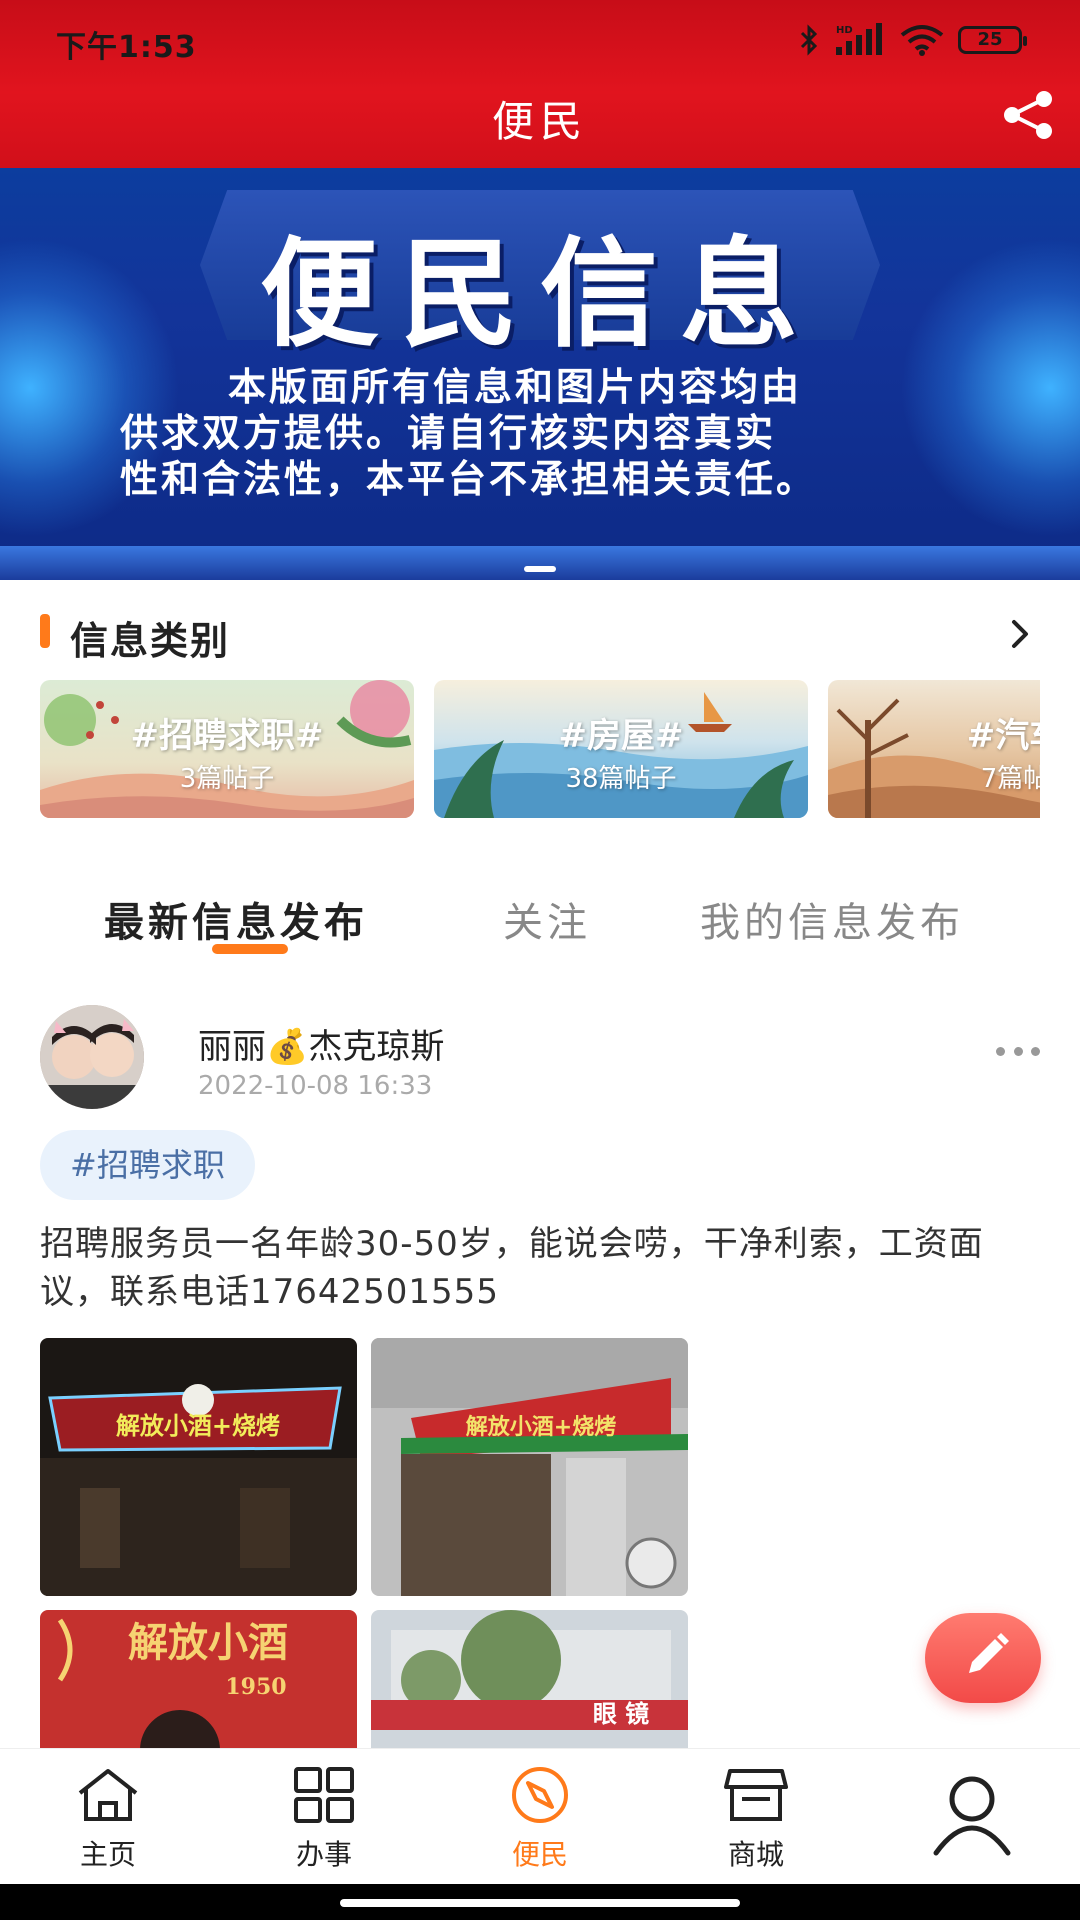 This screenshot has height=1920, width=1080. Describe the element at coordinates (756, 1795) in the screenshot. I see `store-icon` at that location.